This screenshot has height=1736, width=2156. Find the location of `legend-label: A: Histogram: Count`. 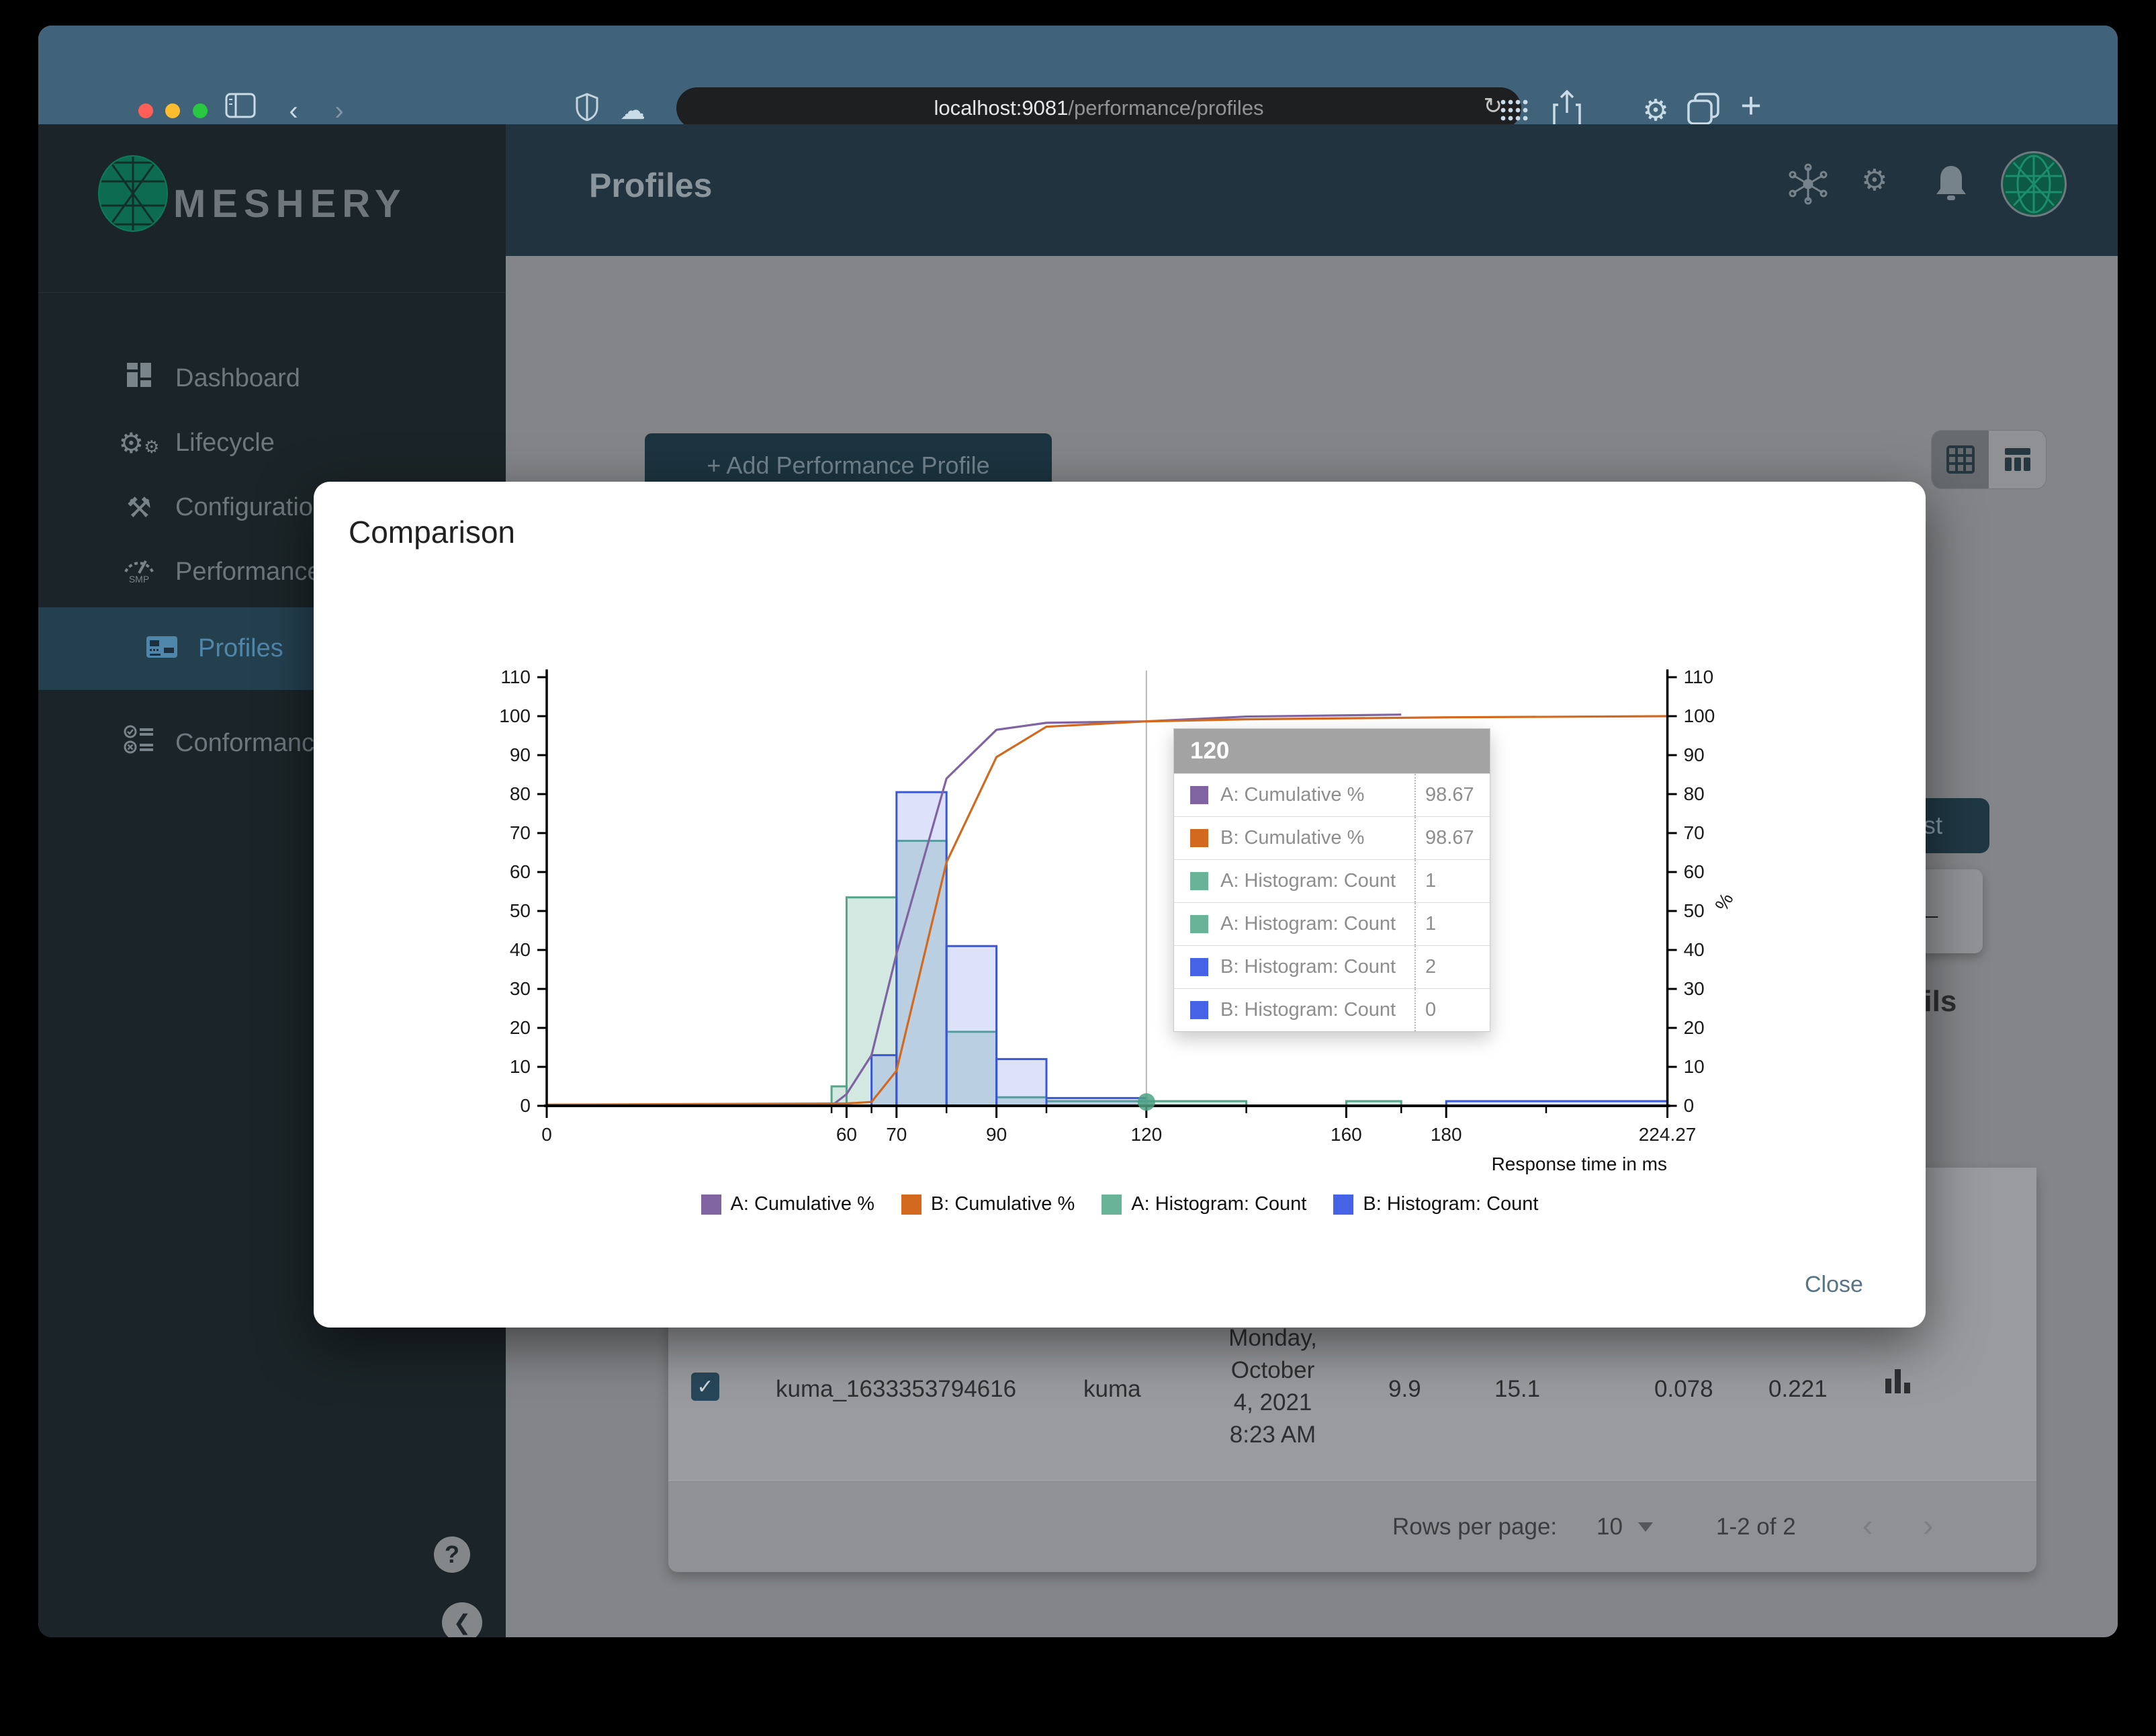

legend-label: A: Histogram: Count is located at coordinates (1219, 1204).